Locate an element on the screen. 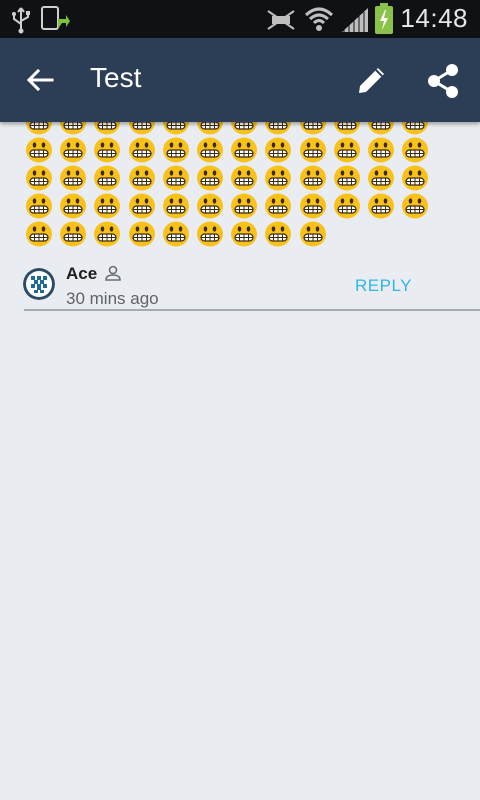  app-bar: Test is located at coordinates (240, 80).